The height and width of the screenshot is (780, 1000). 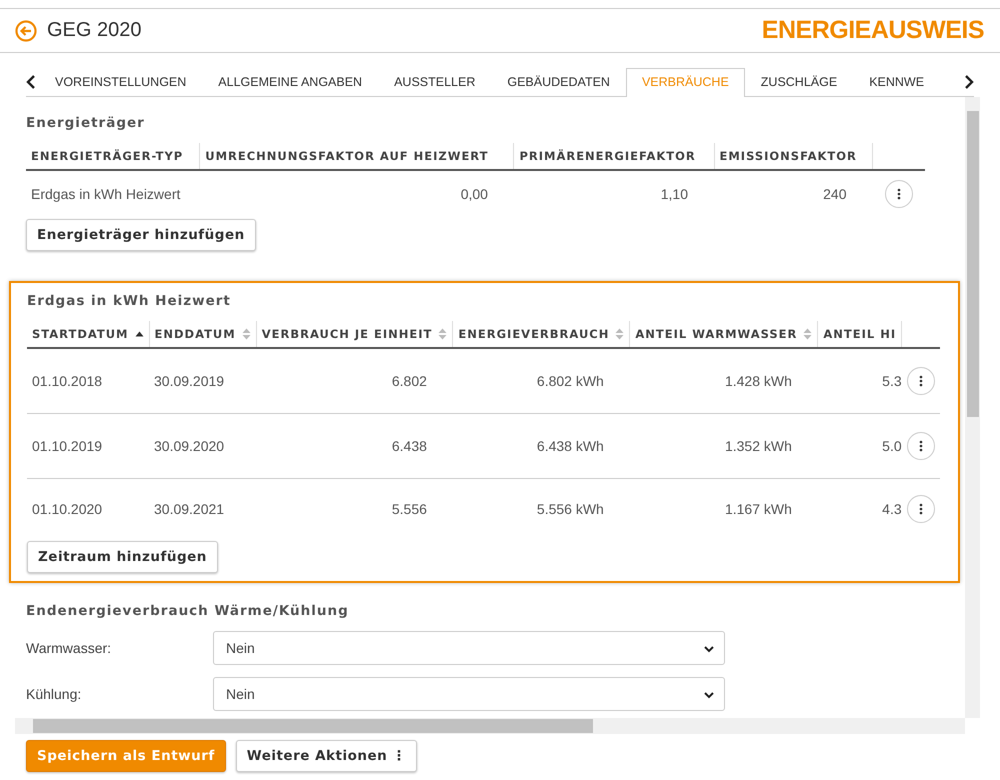 What do you see at coordinates (113, 193) in the screenshot?
I see `table-cell: Erdgas in kWh Heizwert` at bounding box center [113, 193].